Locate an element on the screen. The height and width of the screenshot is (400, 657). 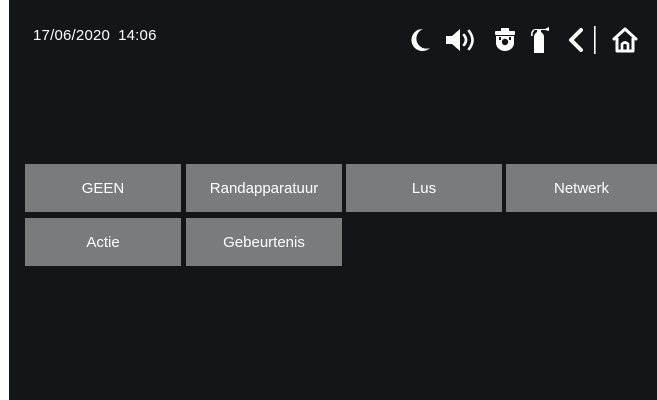
option-label: Lus is located at coordinates (424, 188).